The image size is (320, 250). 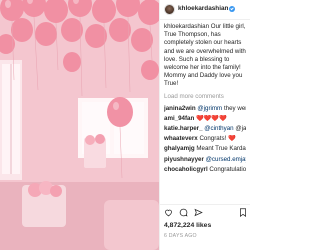 What do you see at coordinates (198, 212) in the screenshot?
I see `share-icon` at bounding box center [198, 212].